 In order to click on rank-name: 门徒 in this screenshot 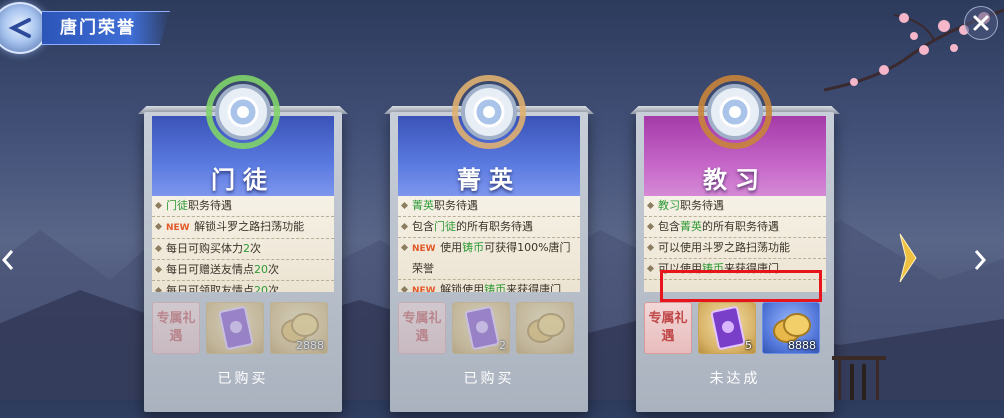, I will do `click(243, 179)`.